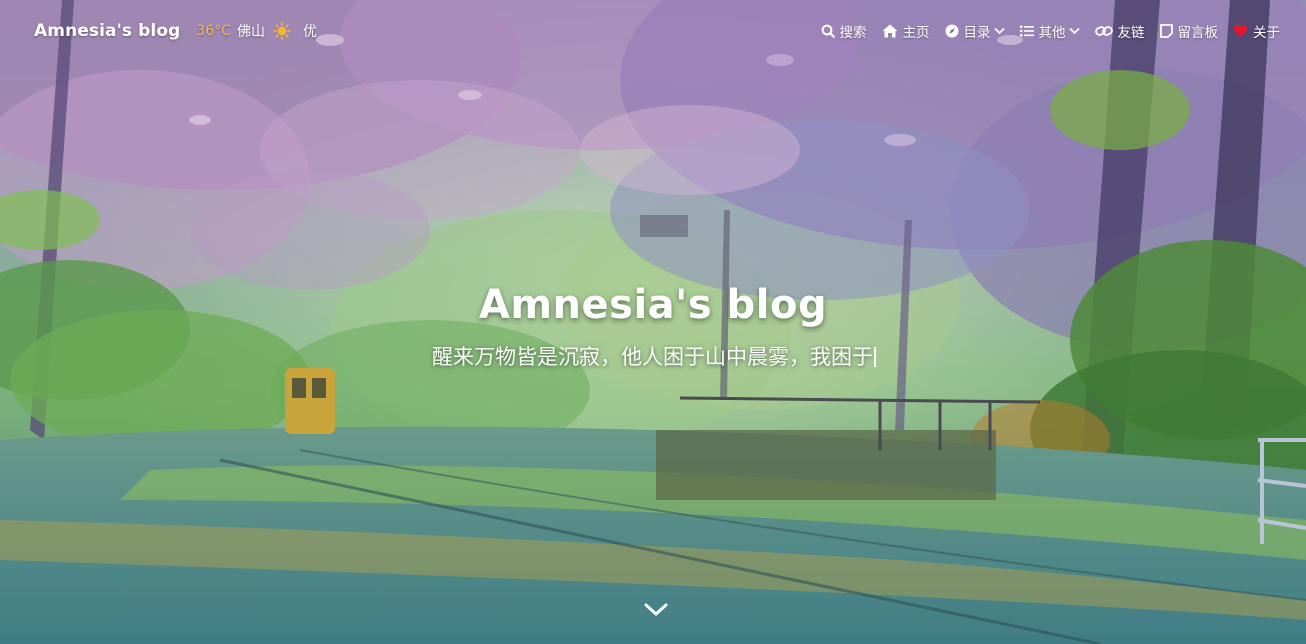 Image resolution: width=1306 pixels, height=644 pixels. I want to click on compass-icon, so click(952, 31).